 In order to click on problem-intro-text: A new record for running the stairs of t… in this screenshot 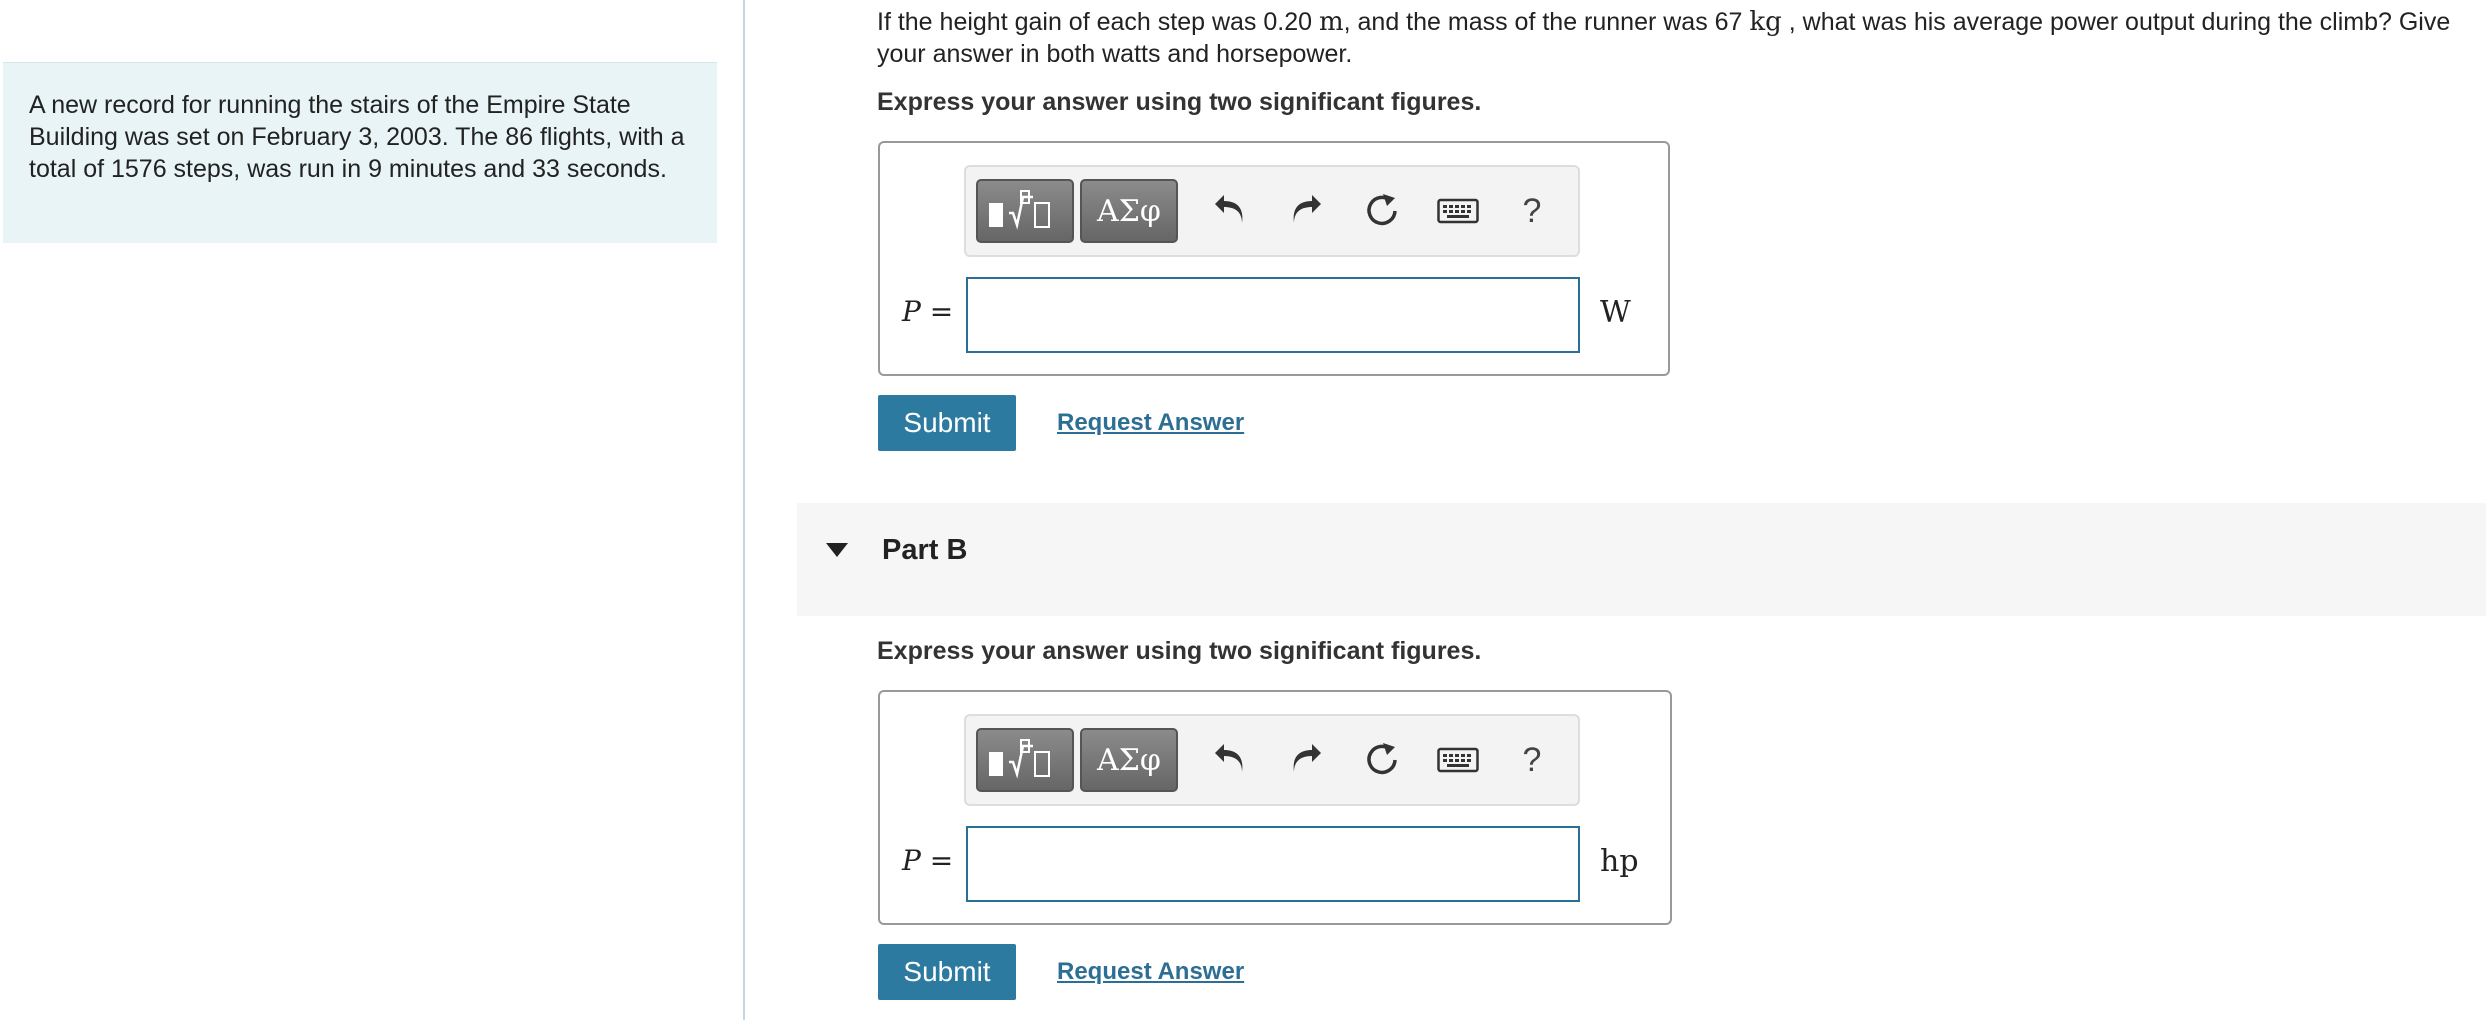, I will do `click(357, 137)`.